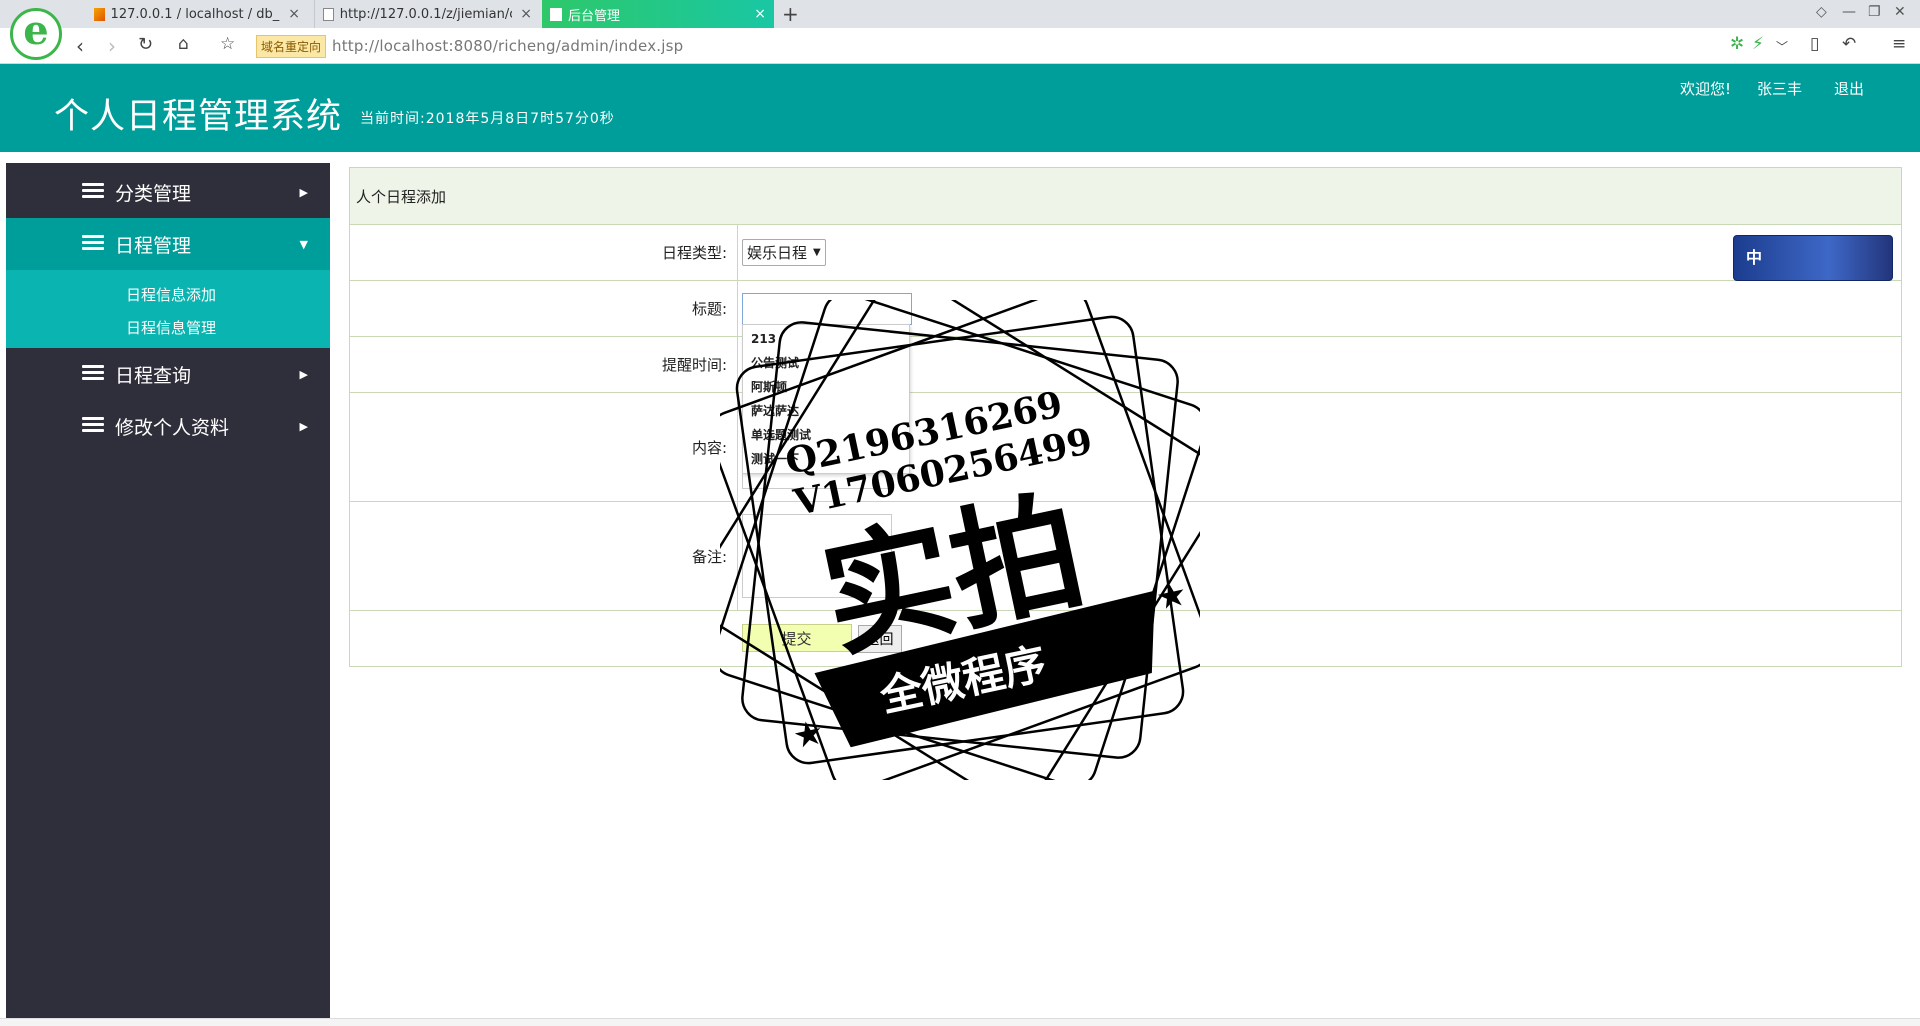  I want to click on remind-field, so click(1320, 365).